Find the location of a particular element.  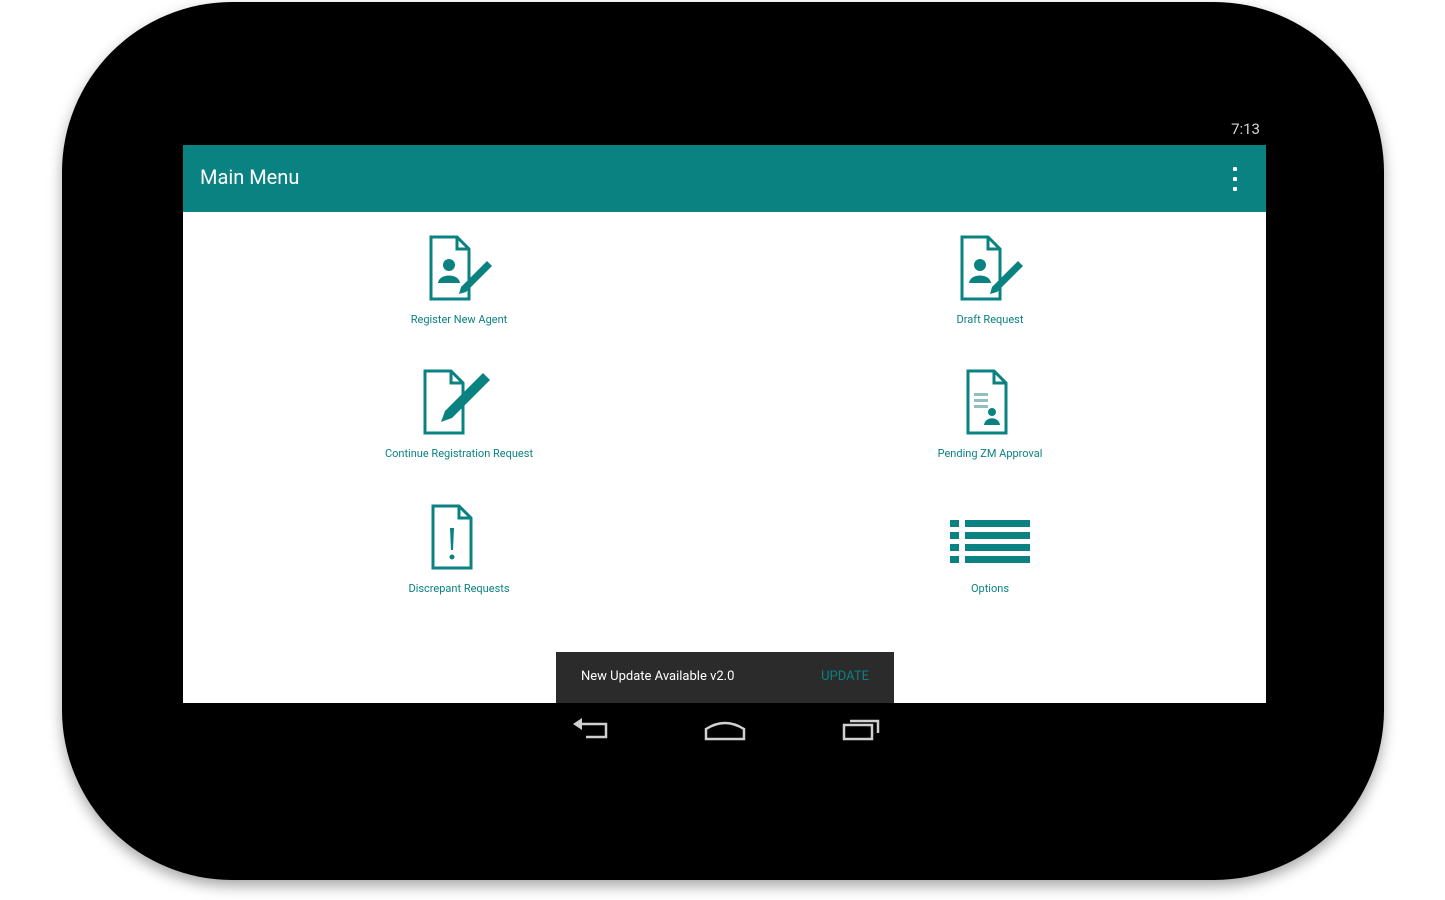

register-agent-icon is located at coordinates (460, 268).